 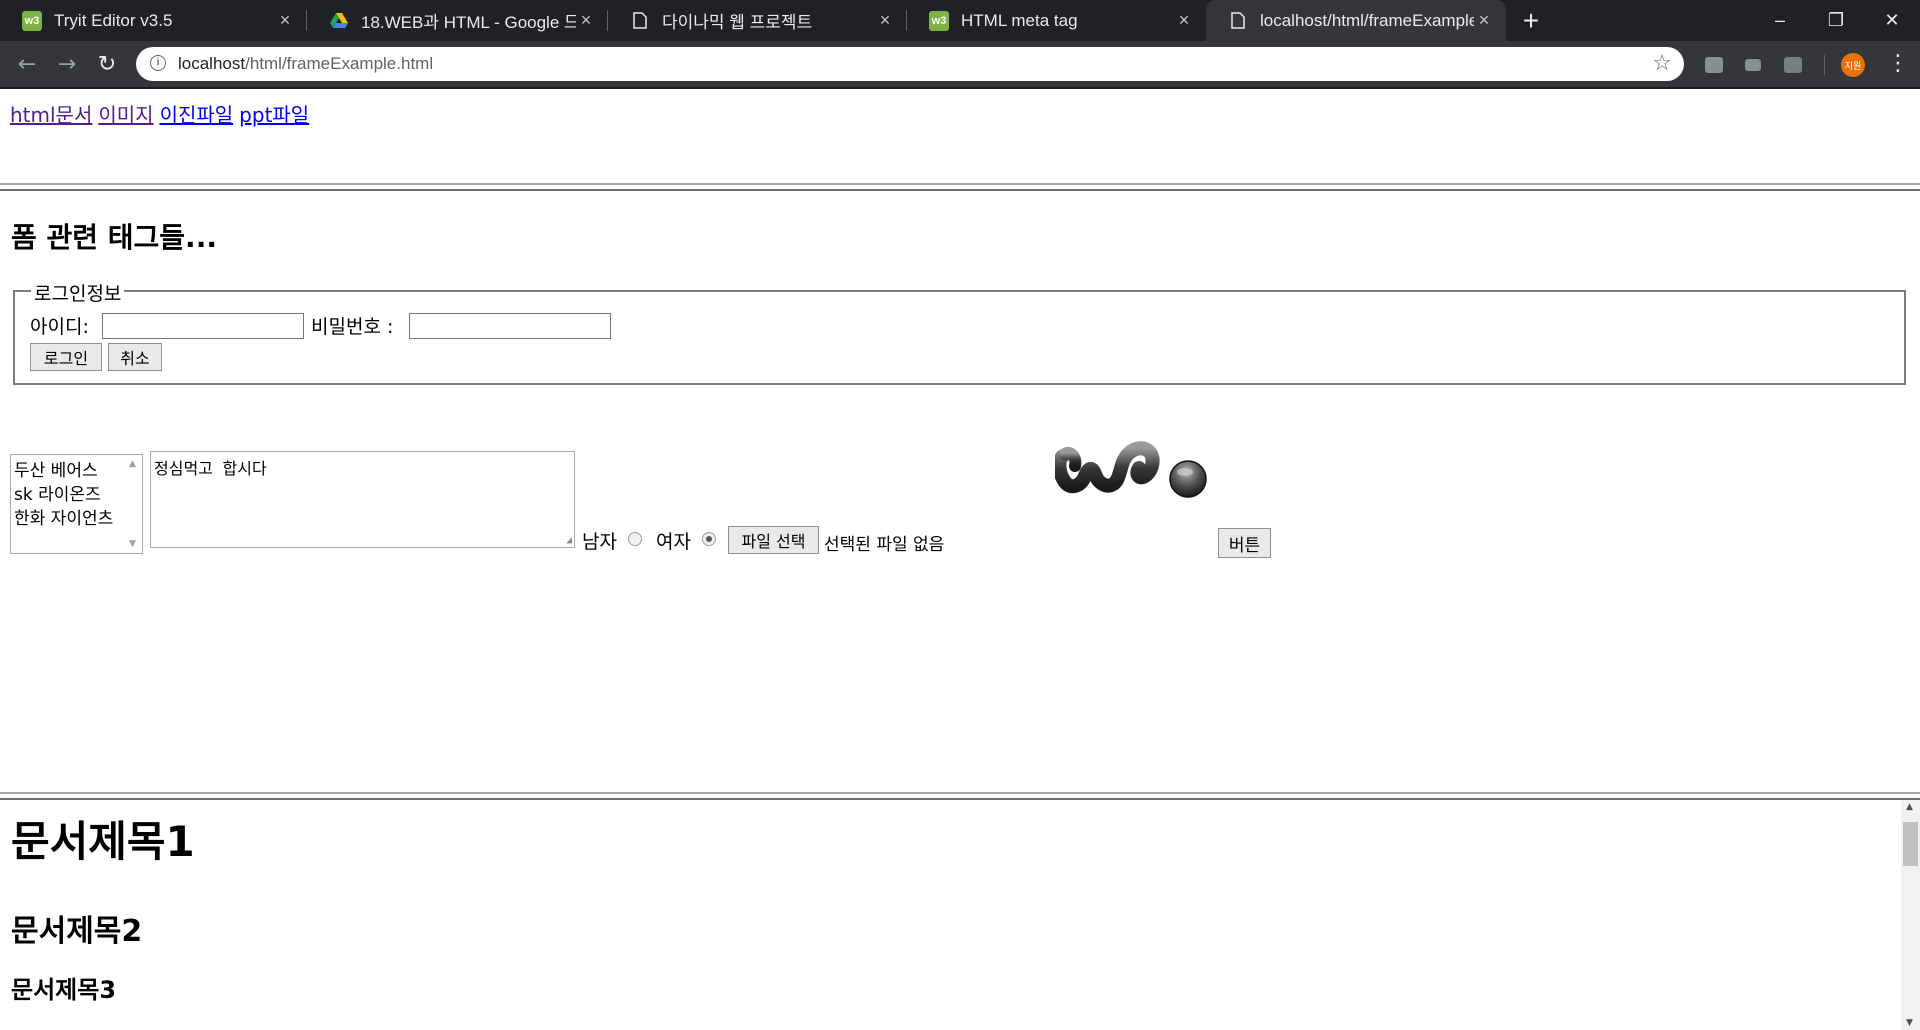 What do you see at coordinates (510, 326) in the screenshot?
I see `password-input` at bounding box center [510, 326].